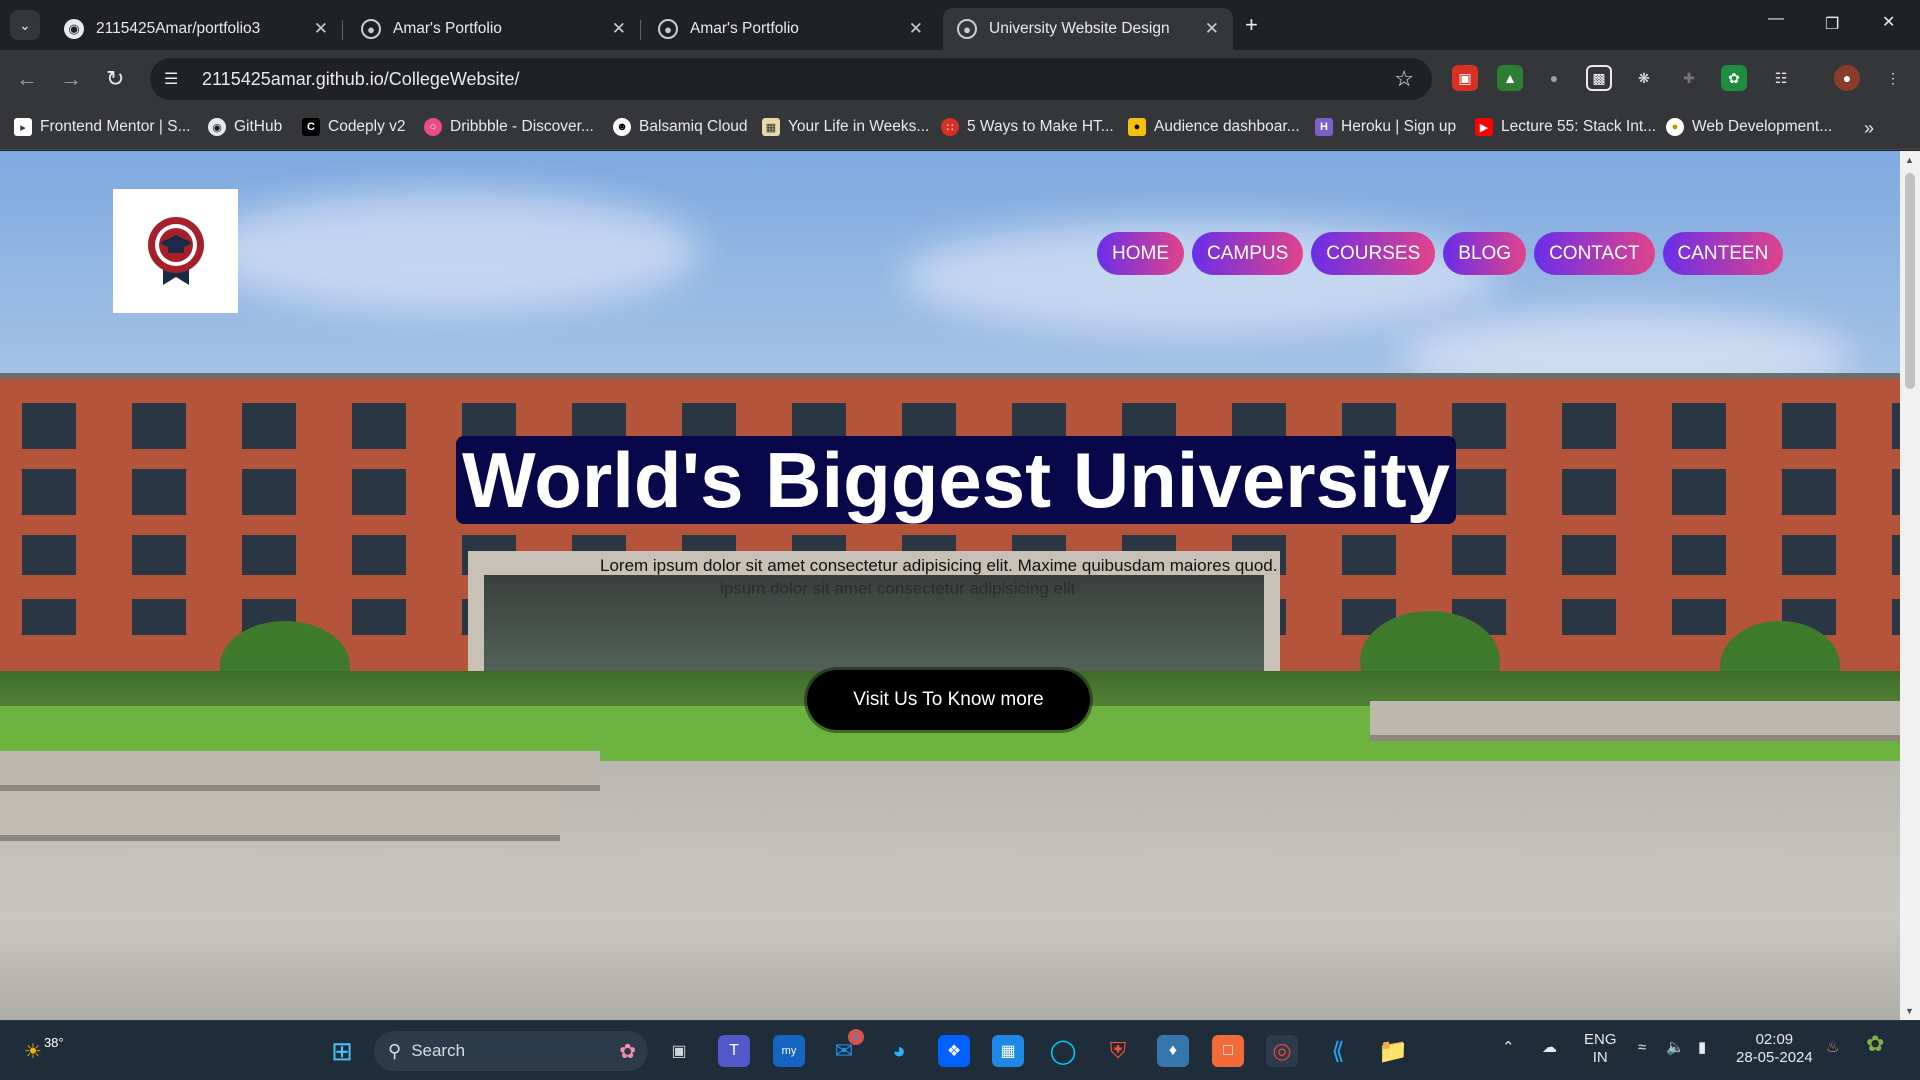  I want to click on page-scrollbar: ▲ ▼, so click(1910, 585).